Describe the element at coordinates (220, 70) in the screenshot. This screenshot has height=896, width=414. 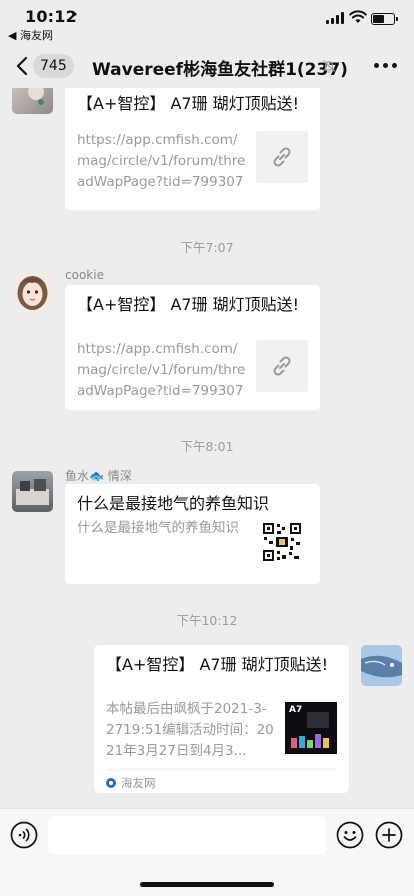
I see `chat-title: Wavereef彬海鱼友社群1(237)` at that location.